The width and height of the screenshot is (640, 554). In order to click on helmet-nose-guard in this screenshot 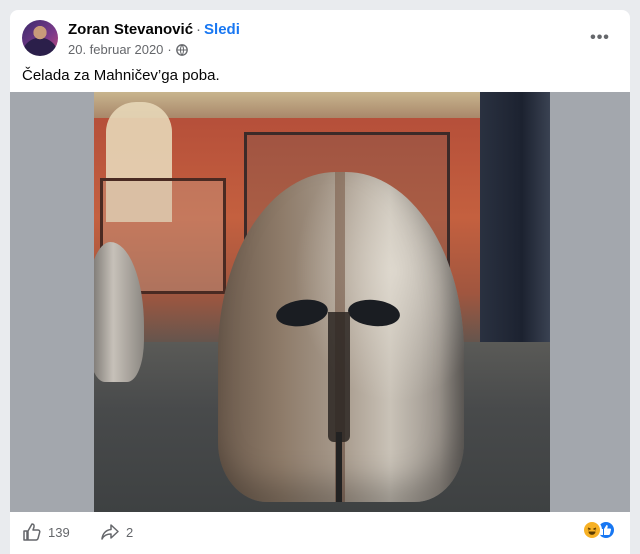, I will do `click(339, 377)`.